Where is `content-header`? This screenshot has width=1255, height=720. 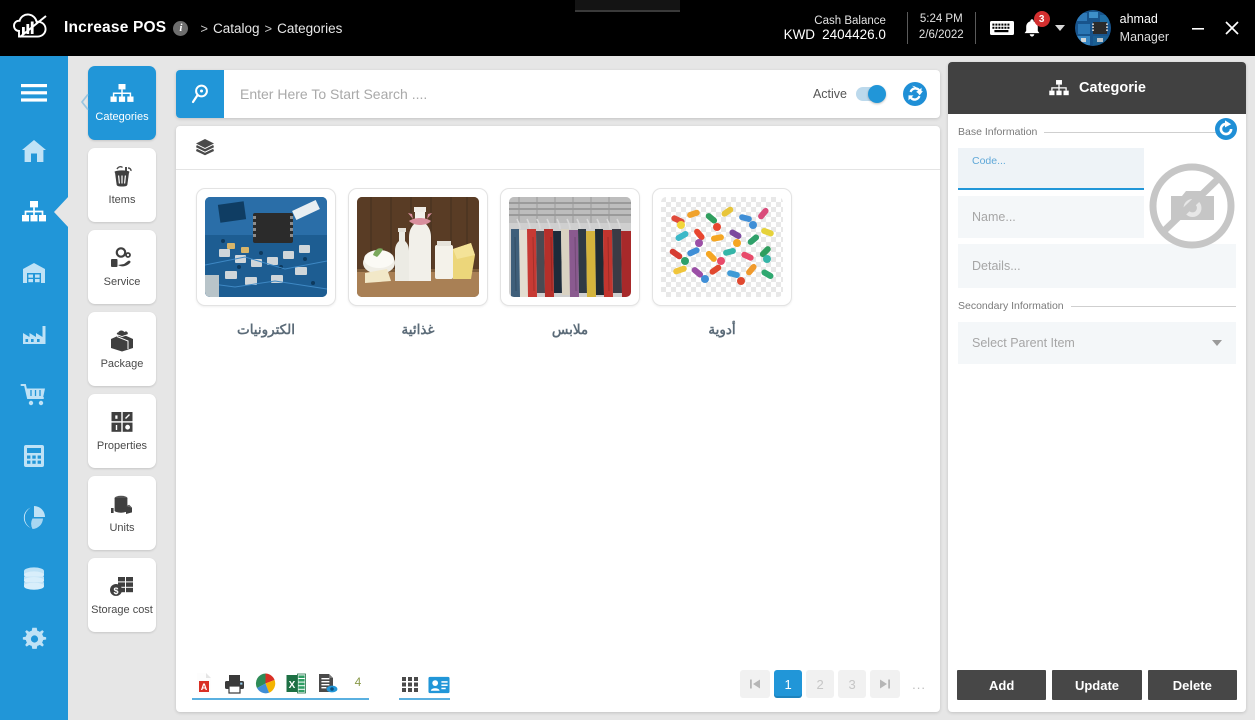 content-header is located at coordinates (558, 148).